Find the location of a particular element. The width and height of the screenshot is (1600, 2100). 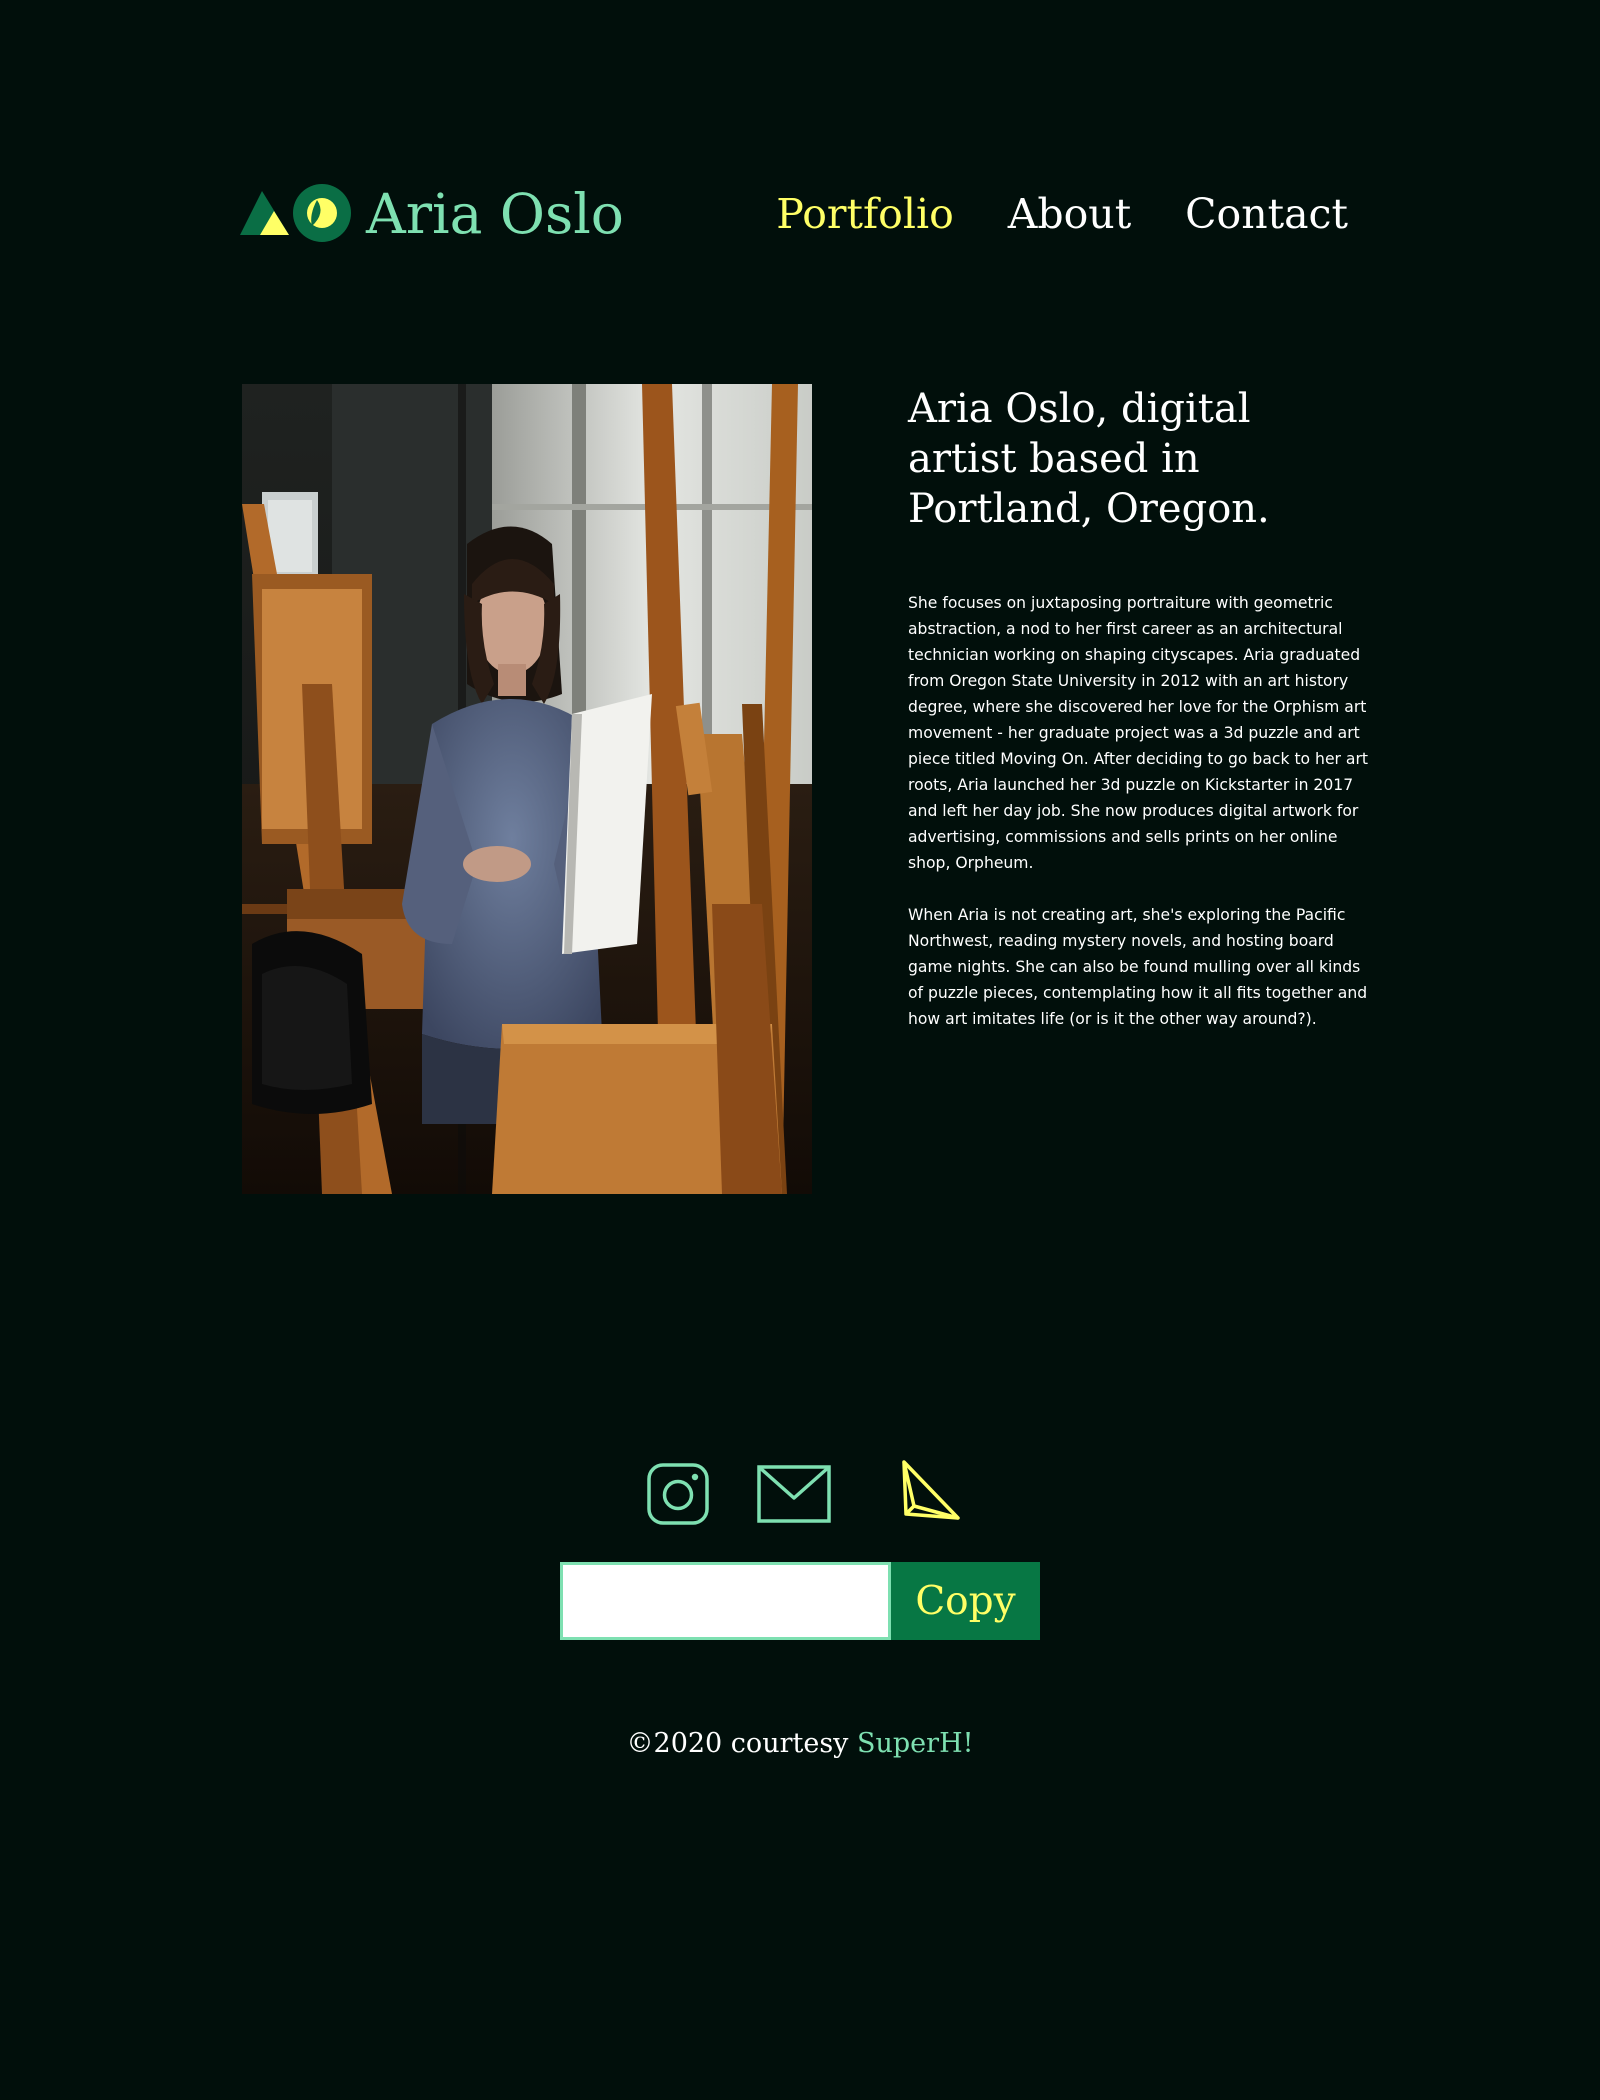

site-footer: ©2020 courtesy SuperH! is located at coordinates (800, 1744).